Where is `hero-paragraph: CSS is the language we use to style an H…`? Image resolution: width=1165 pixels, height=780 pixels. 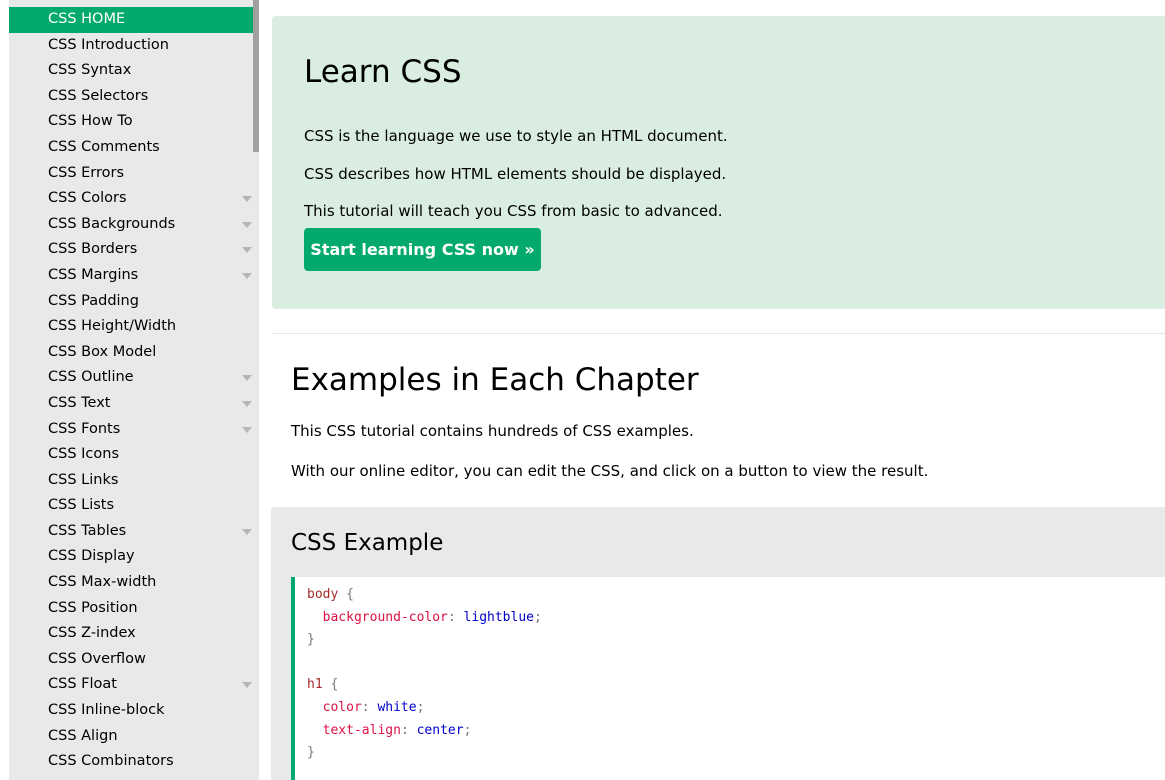 hero-paragraph: CSS is the language we use to style an H… is located at coordinates (516, 136).